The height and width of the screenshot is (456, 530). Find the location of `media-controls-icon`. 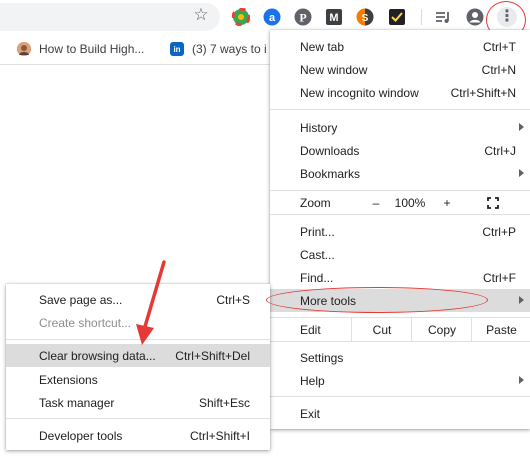

media-controls-icon is located at coordinates (443, 17).